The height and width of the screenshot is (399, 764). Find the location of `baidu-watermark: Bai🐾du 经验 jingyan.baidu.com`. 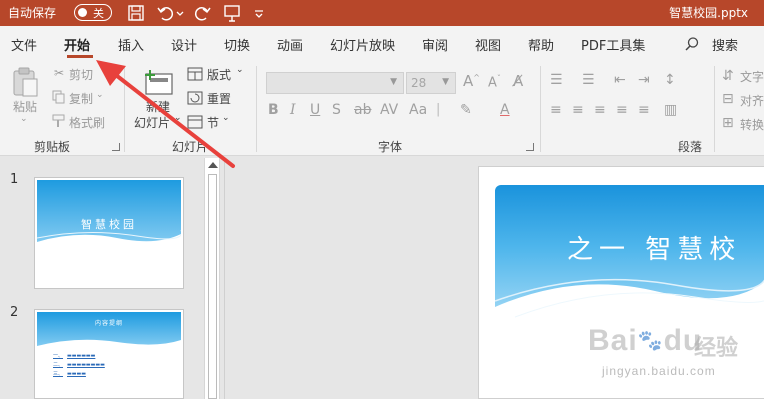

baidu-watermark: Bai🐾du 经验 jingyan.baidu.com is located at coordinates (673, 355).